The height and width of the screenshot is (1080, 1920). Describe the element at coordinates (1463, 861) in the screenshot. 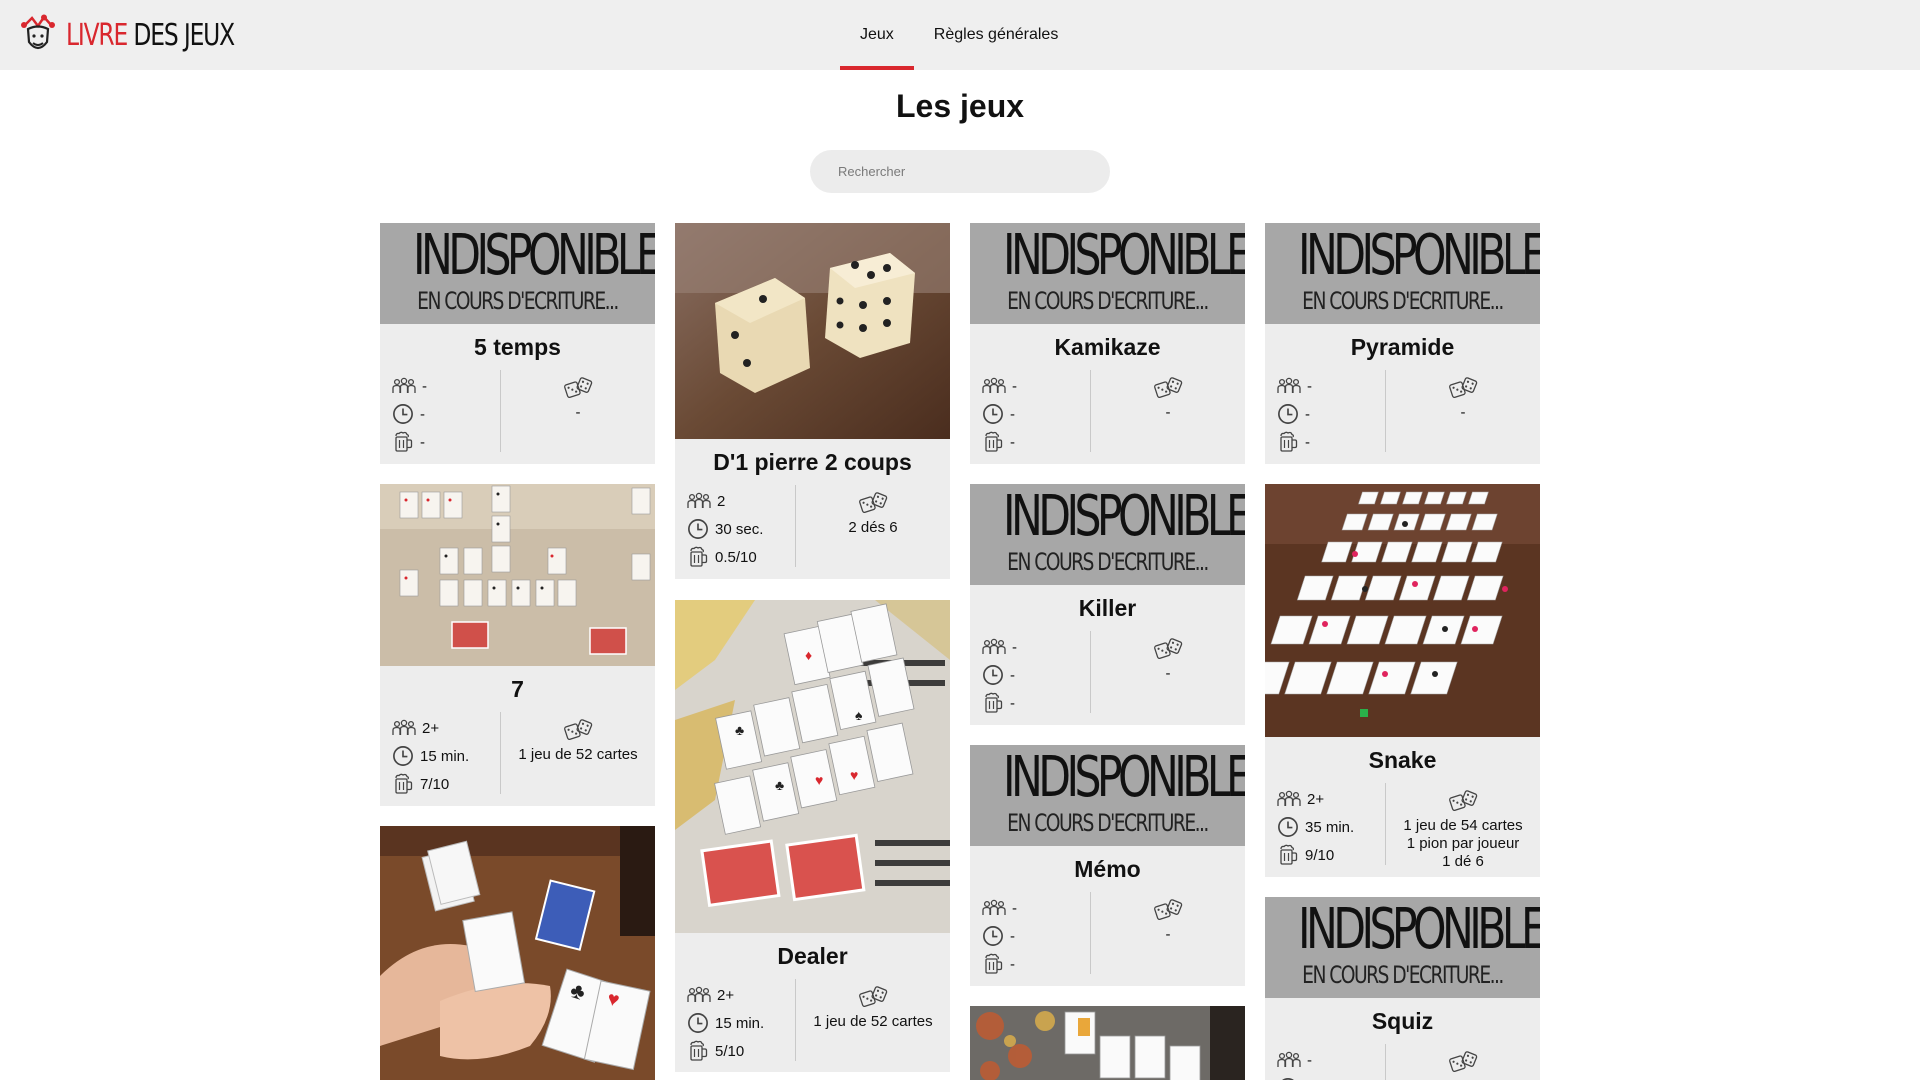

I see `material-line: 1 dé 6` at that location.